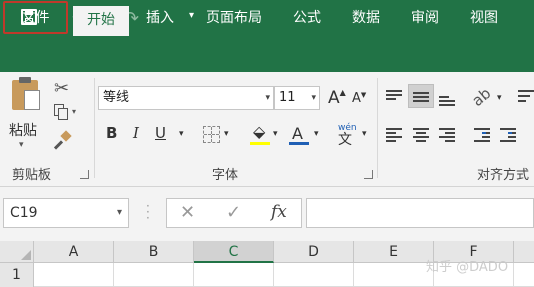 The width and height of the screenshot is (534, 287). What do you see at coordinates (299, 143) in the screenshot?
I see `font-color-bar` at bounding box center [299, 143].